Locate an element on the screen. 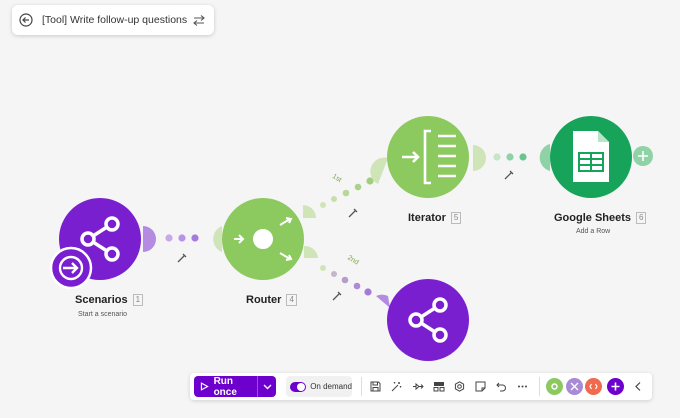 This screenshot has width=680, height=418. run-once-label: Run once is located at coordinates (225, 386).